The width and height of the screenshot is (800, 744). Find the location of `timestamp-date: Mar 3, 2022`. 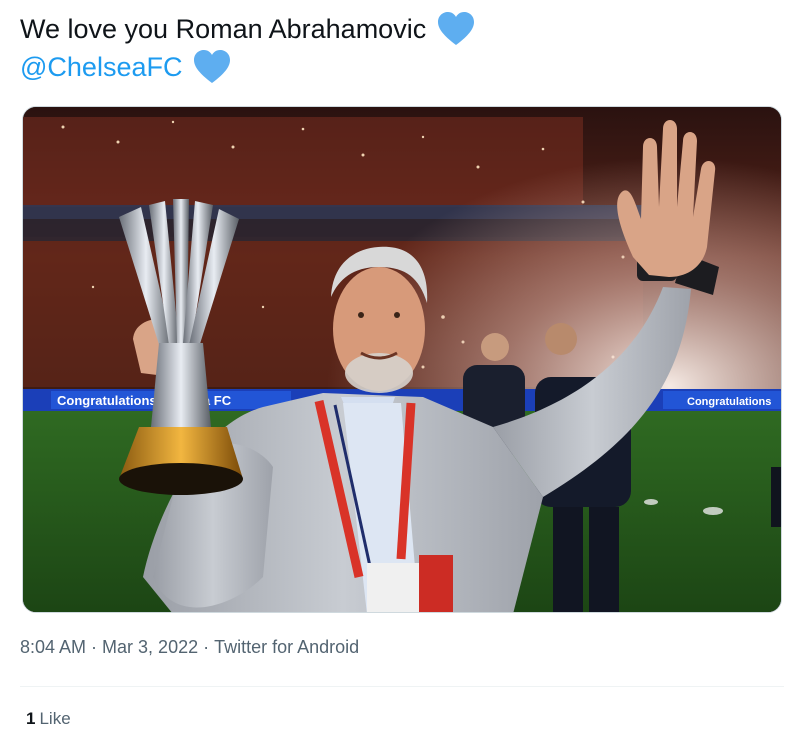

timestamp-date: Mar 3, 2022 is located at coordinates (150, 647).